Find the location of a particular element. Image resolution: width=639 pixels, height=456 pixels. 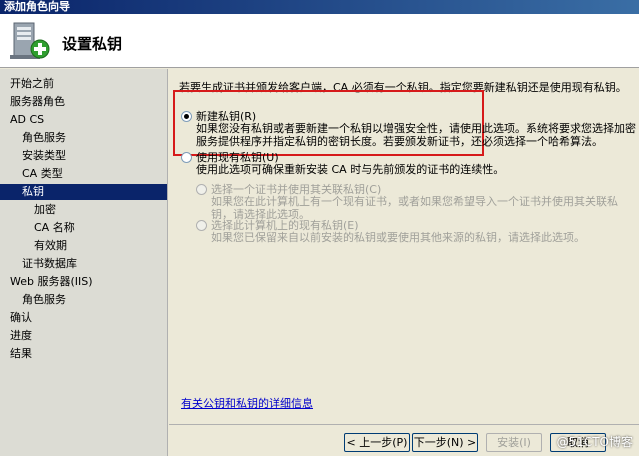

cert-key-radio is located at coordinates (201, 189).